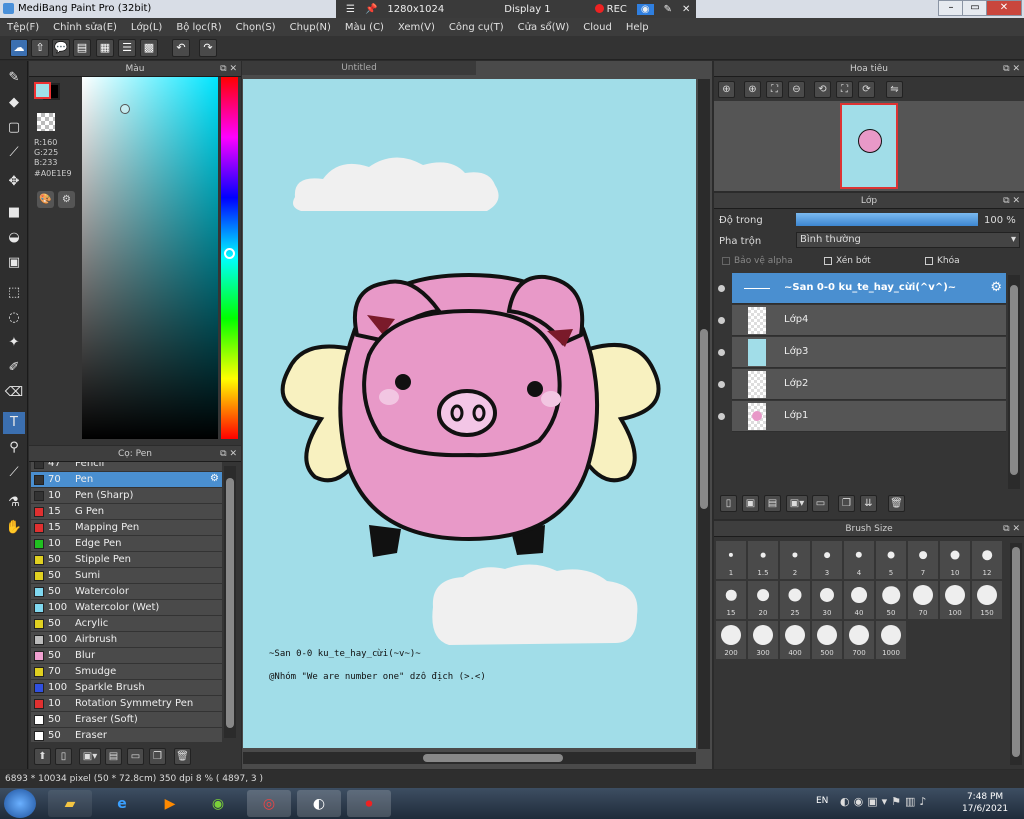 This screenshot has width=1024, height=819. What do you see at coordinates (23, 27) in the screenshot?
I see `menu-file: Tệp(F)` at bounding box center [23, 27].